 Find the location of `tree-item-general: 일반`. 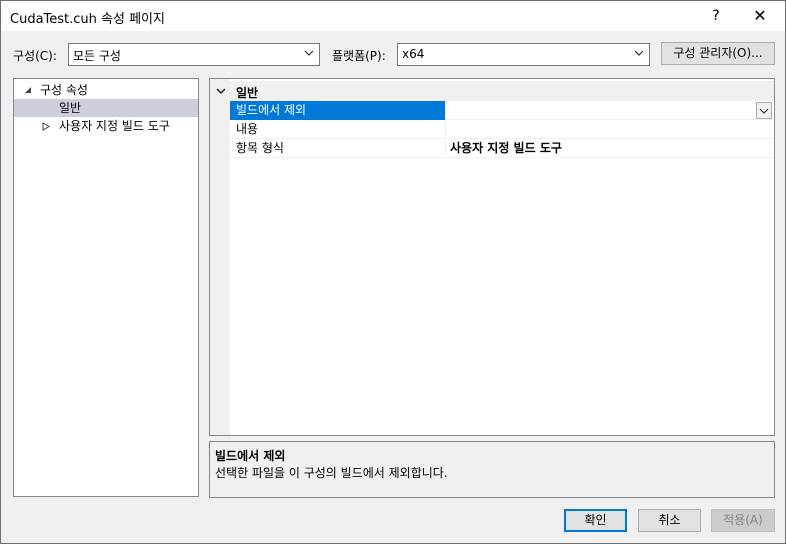

tree-item-general: 일반 is located at coordinates (106, 108).